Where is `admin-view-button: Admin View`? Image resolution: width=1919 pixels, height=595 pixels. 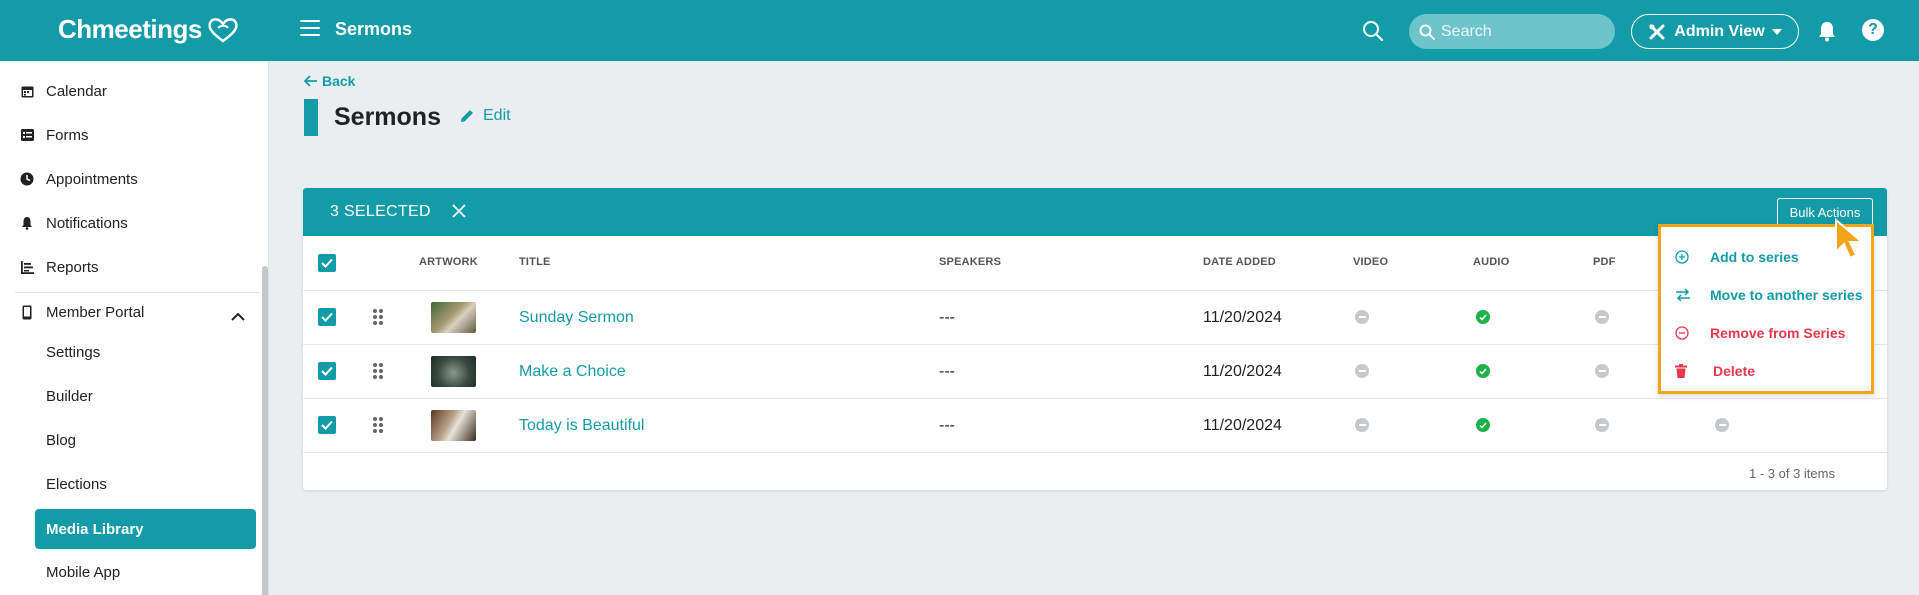 admin-view-button: Admin View is located at coordinates (1715, 31).